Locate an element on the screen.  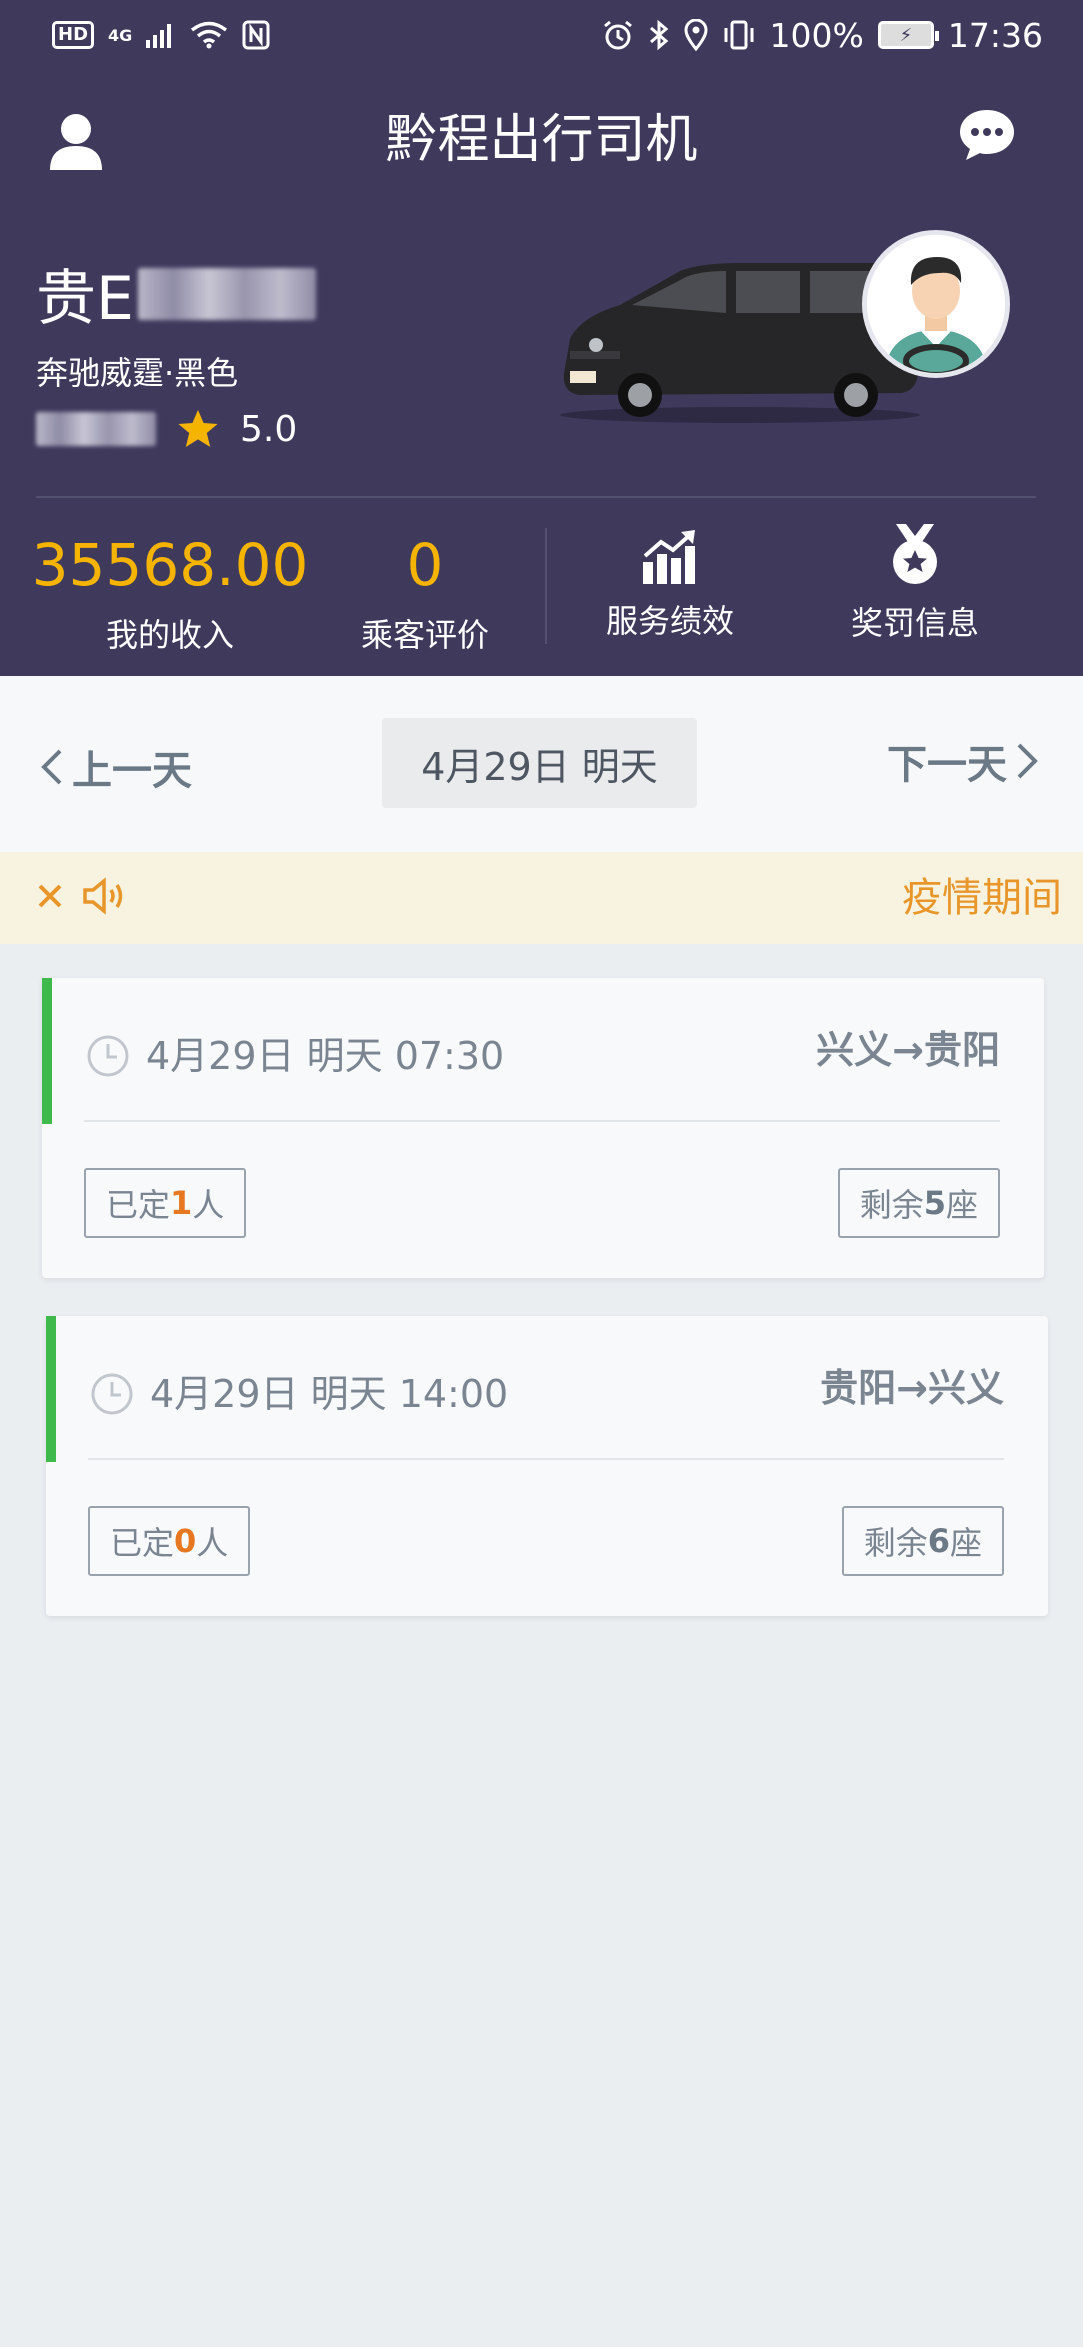
date-navigation: 上一天 4月29日 明天 下一天 is located at coordinates (541, 764).